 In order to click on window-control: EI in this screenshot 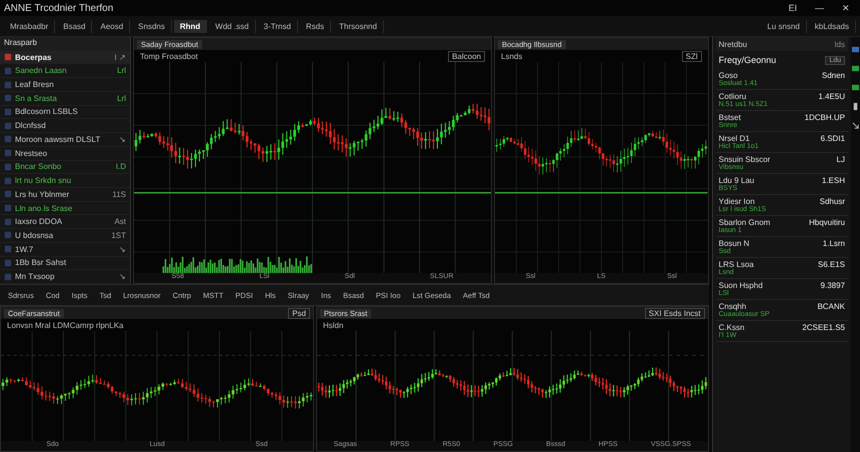, I will do `click(792, 8)`.